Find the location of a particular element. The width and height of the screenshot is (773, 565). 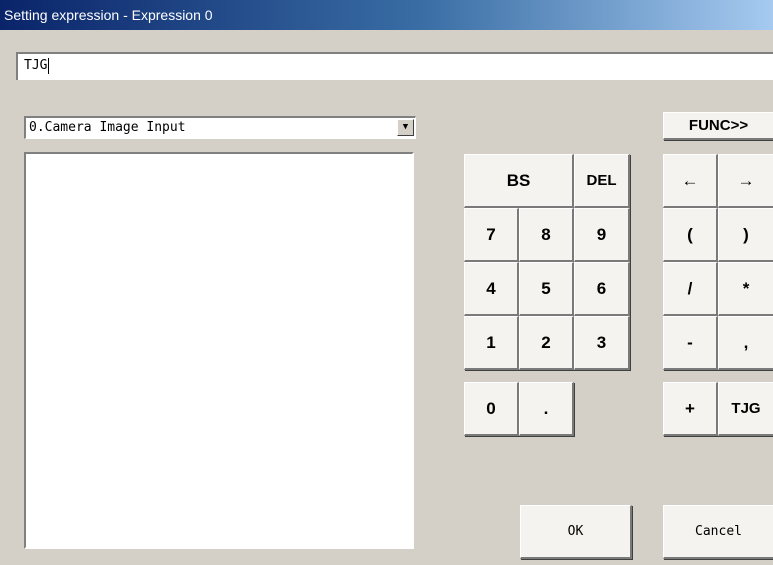

key-5: 5 is located at coordinates (546, 289).